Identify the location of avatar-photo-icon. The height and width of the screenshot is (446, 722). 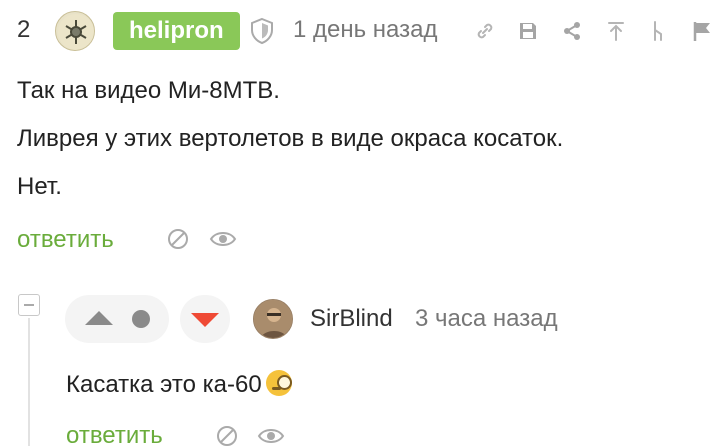
(273, 319).